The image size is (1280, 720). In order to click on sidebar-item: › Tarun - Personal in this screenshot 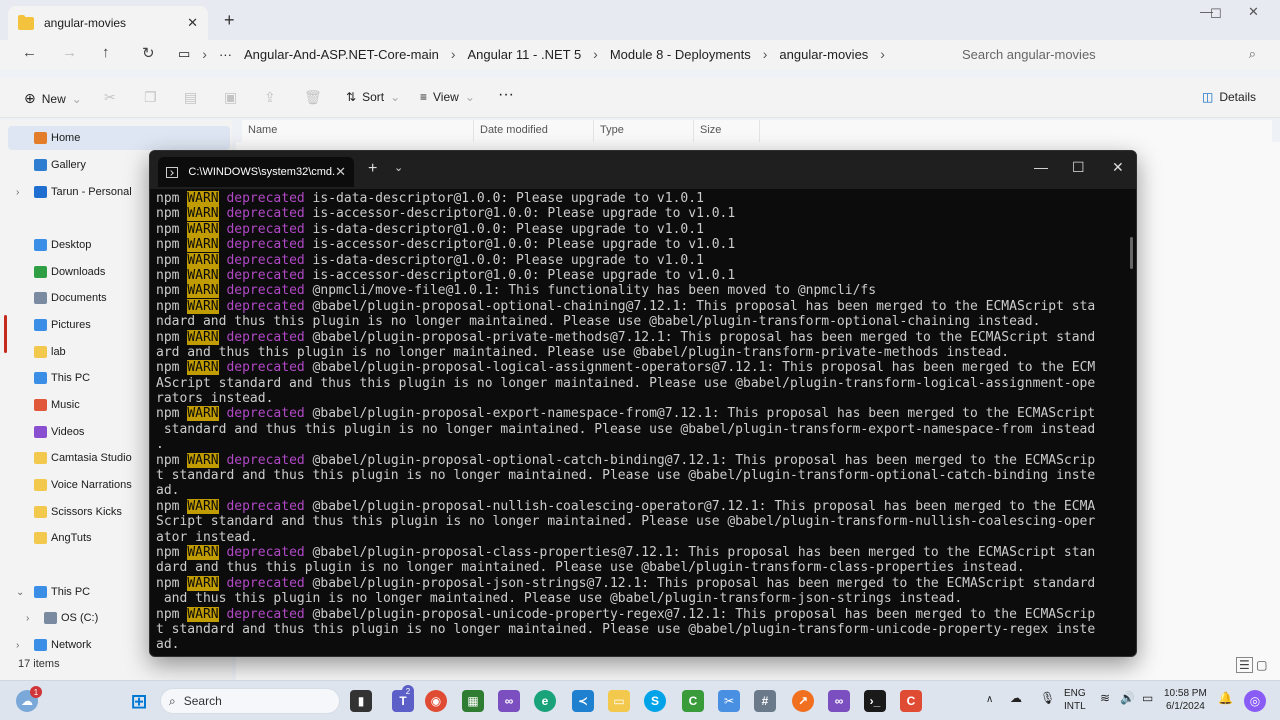, I will do `click(74, 192)`.